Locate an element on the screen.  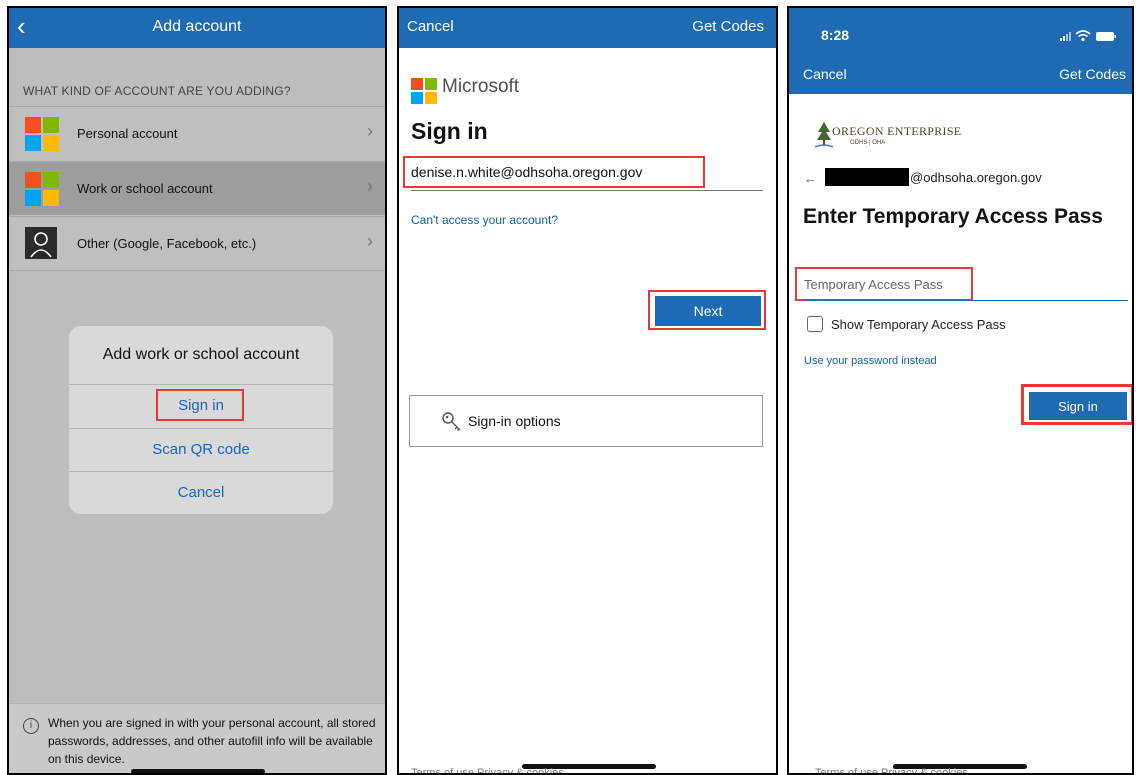
status-time: 8:28 is located at coordinates (835, 35).